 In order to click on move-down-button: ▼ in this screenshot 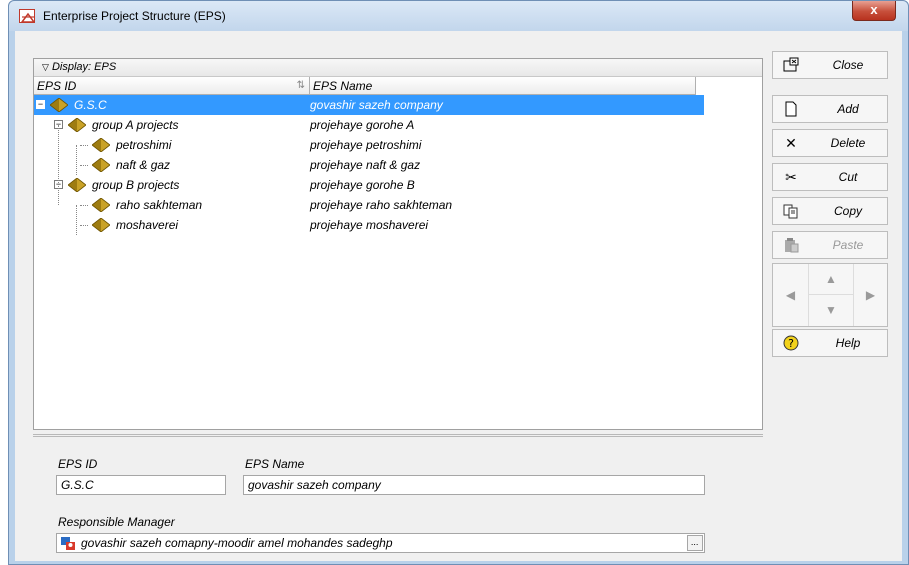, I will do `click(831, 310)`.